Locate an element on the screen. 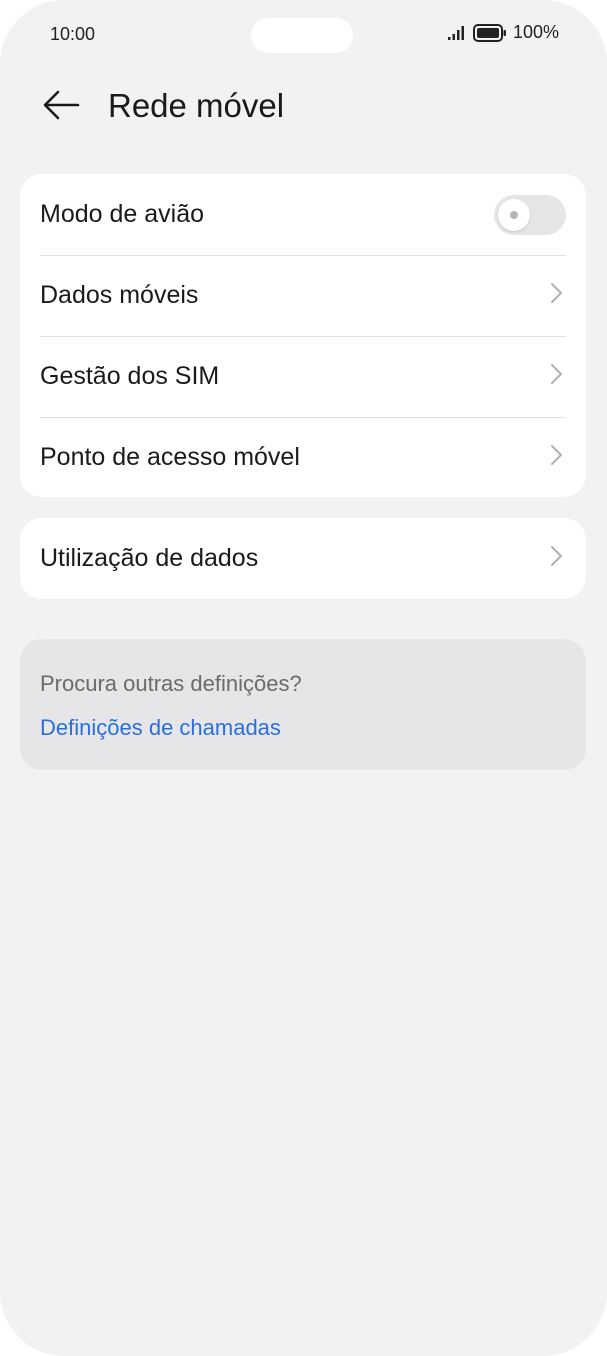  row-label: Gestão dos SIM is located at coordinates (130, 376).